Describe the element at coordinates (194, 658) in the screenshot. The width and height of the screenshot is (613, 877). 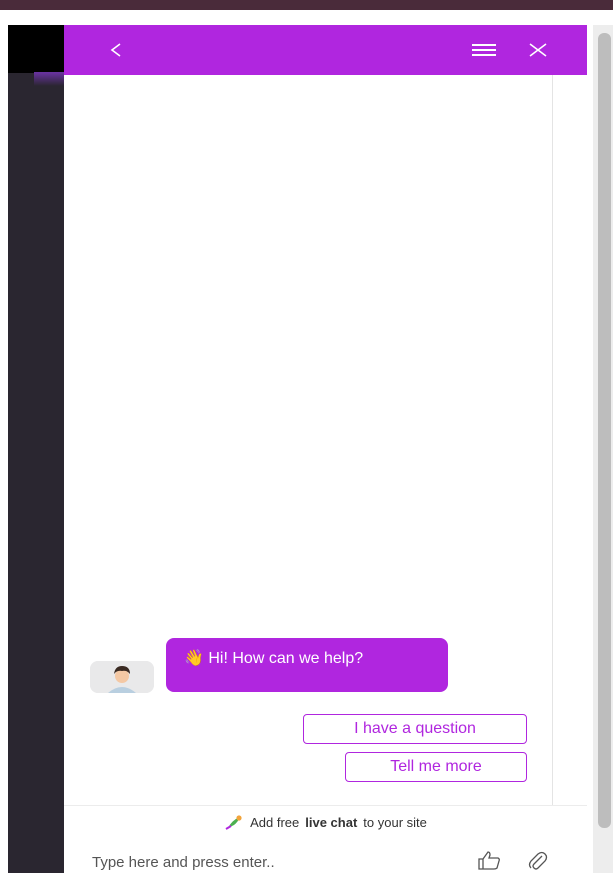
I see `wave-emoji-icon: 👋` at that location.